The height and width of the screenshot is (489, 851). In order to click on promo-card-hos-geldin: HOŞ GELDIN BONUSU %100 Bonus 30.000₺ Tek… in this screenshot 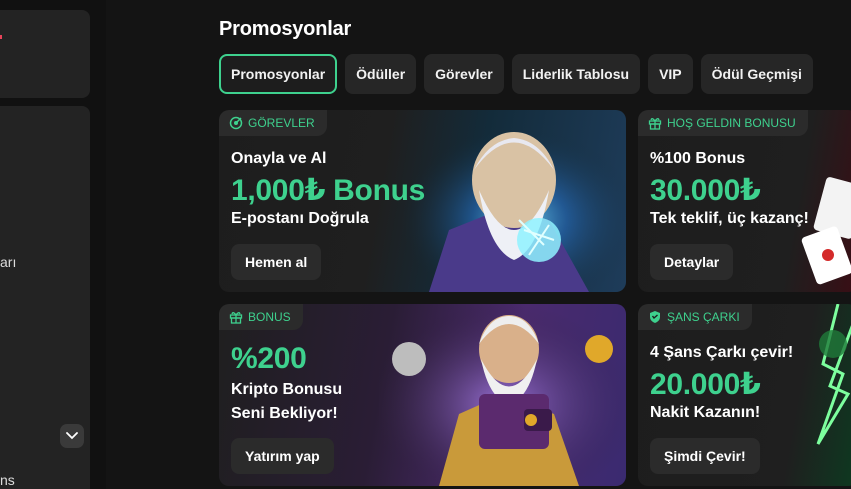, I will do `click(744, 201)`.